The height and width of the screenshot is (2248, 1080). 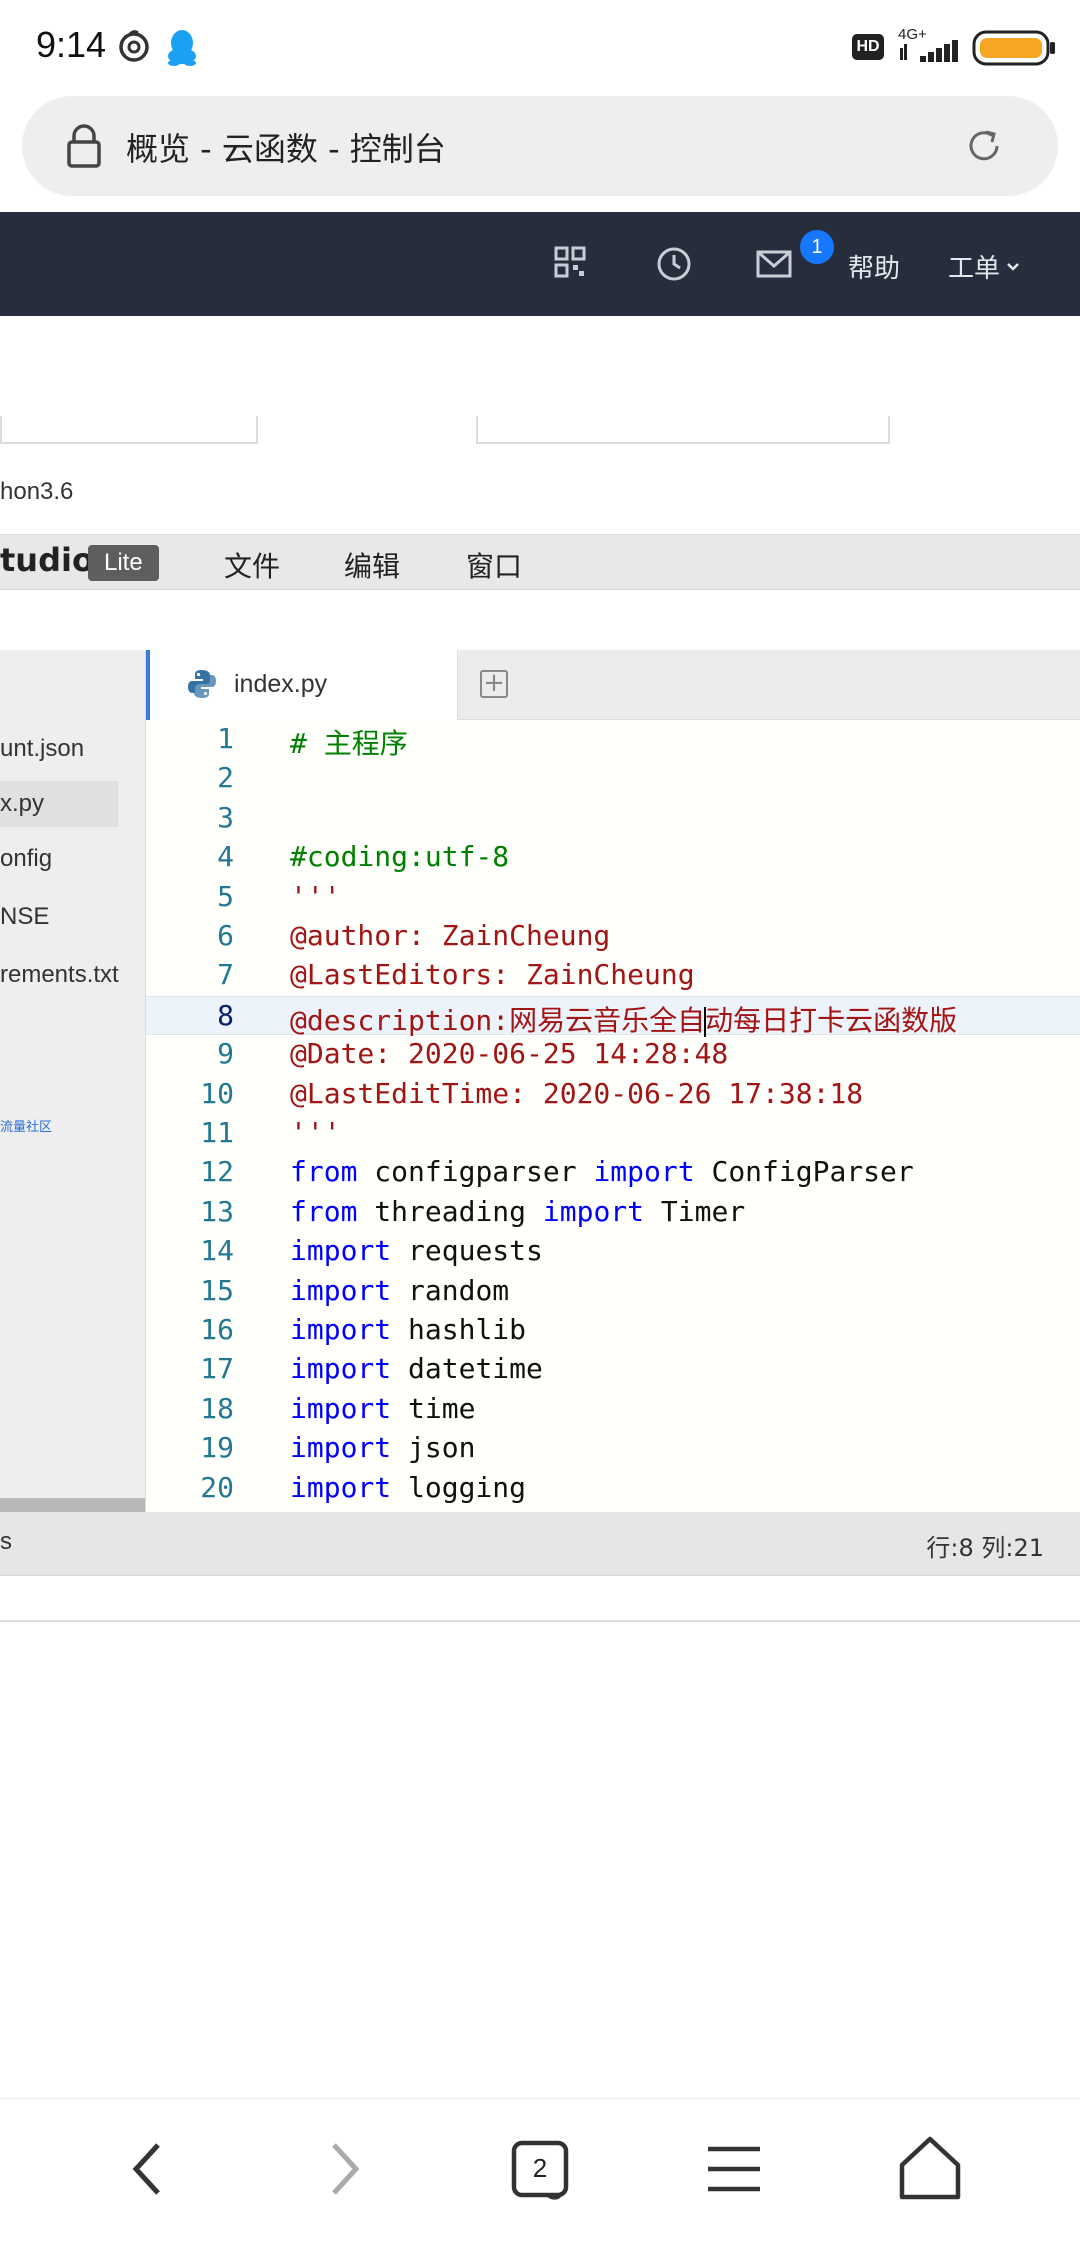 I want to click on address-bar: 概览 - 云函数 - 控制台, so click(x=540, y=146).